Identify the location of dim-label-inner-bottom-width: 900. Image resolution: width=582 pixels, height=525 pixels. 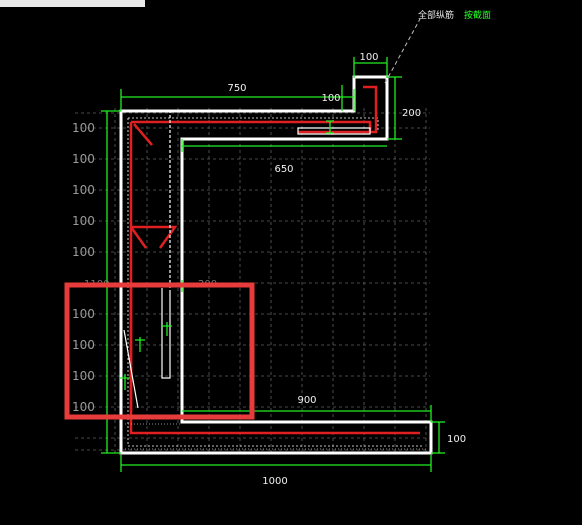
(306, 400).